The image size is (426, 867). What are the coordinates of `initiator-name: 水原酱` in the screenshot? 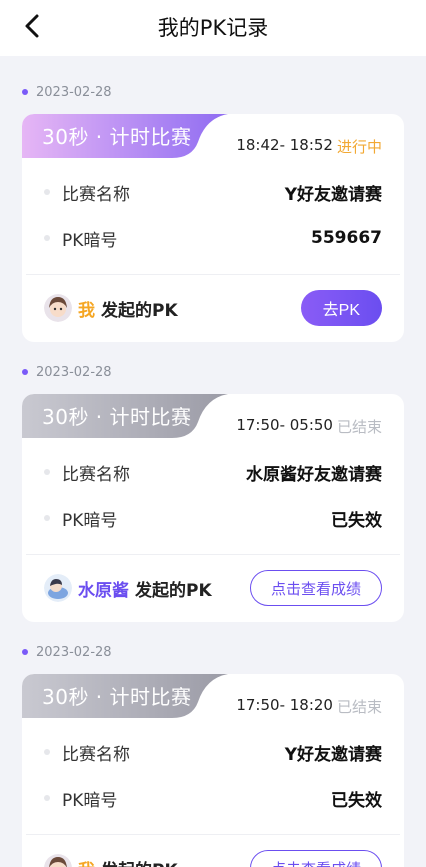 It's located at (103, 590).